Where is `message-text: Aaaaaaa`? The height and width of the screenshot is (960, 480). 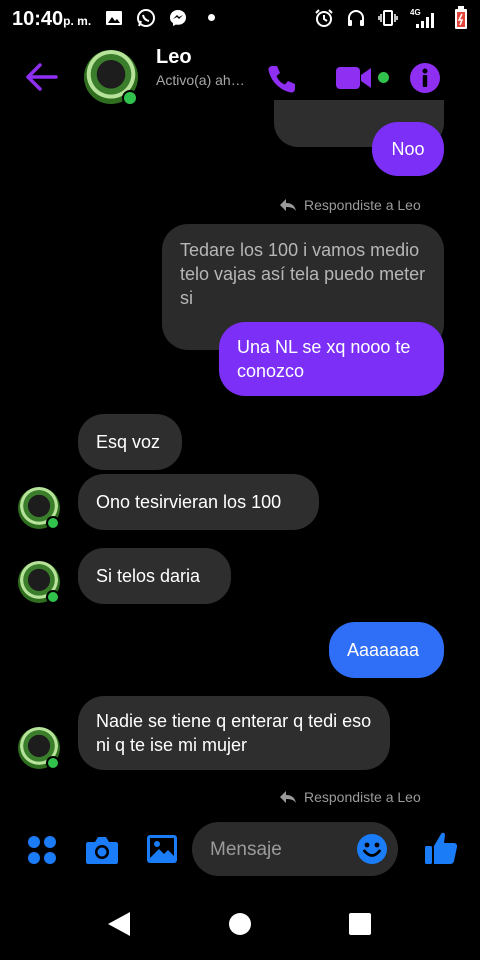
message-text: Aaaaaaa is located at coordinates (383, 650).